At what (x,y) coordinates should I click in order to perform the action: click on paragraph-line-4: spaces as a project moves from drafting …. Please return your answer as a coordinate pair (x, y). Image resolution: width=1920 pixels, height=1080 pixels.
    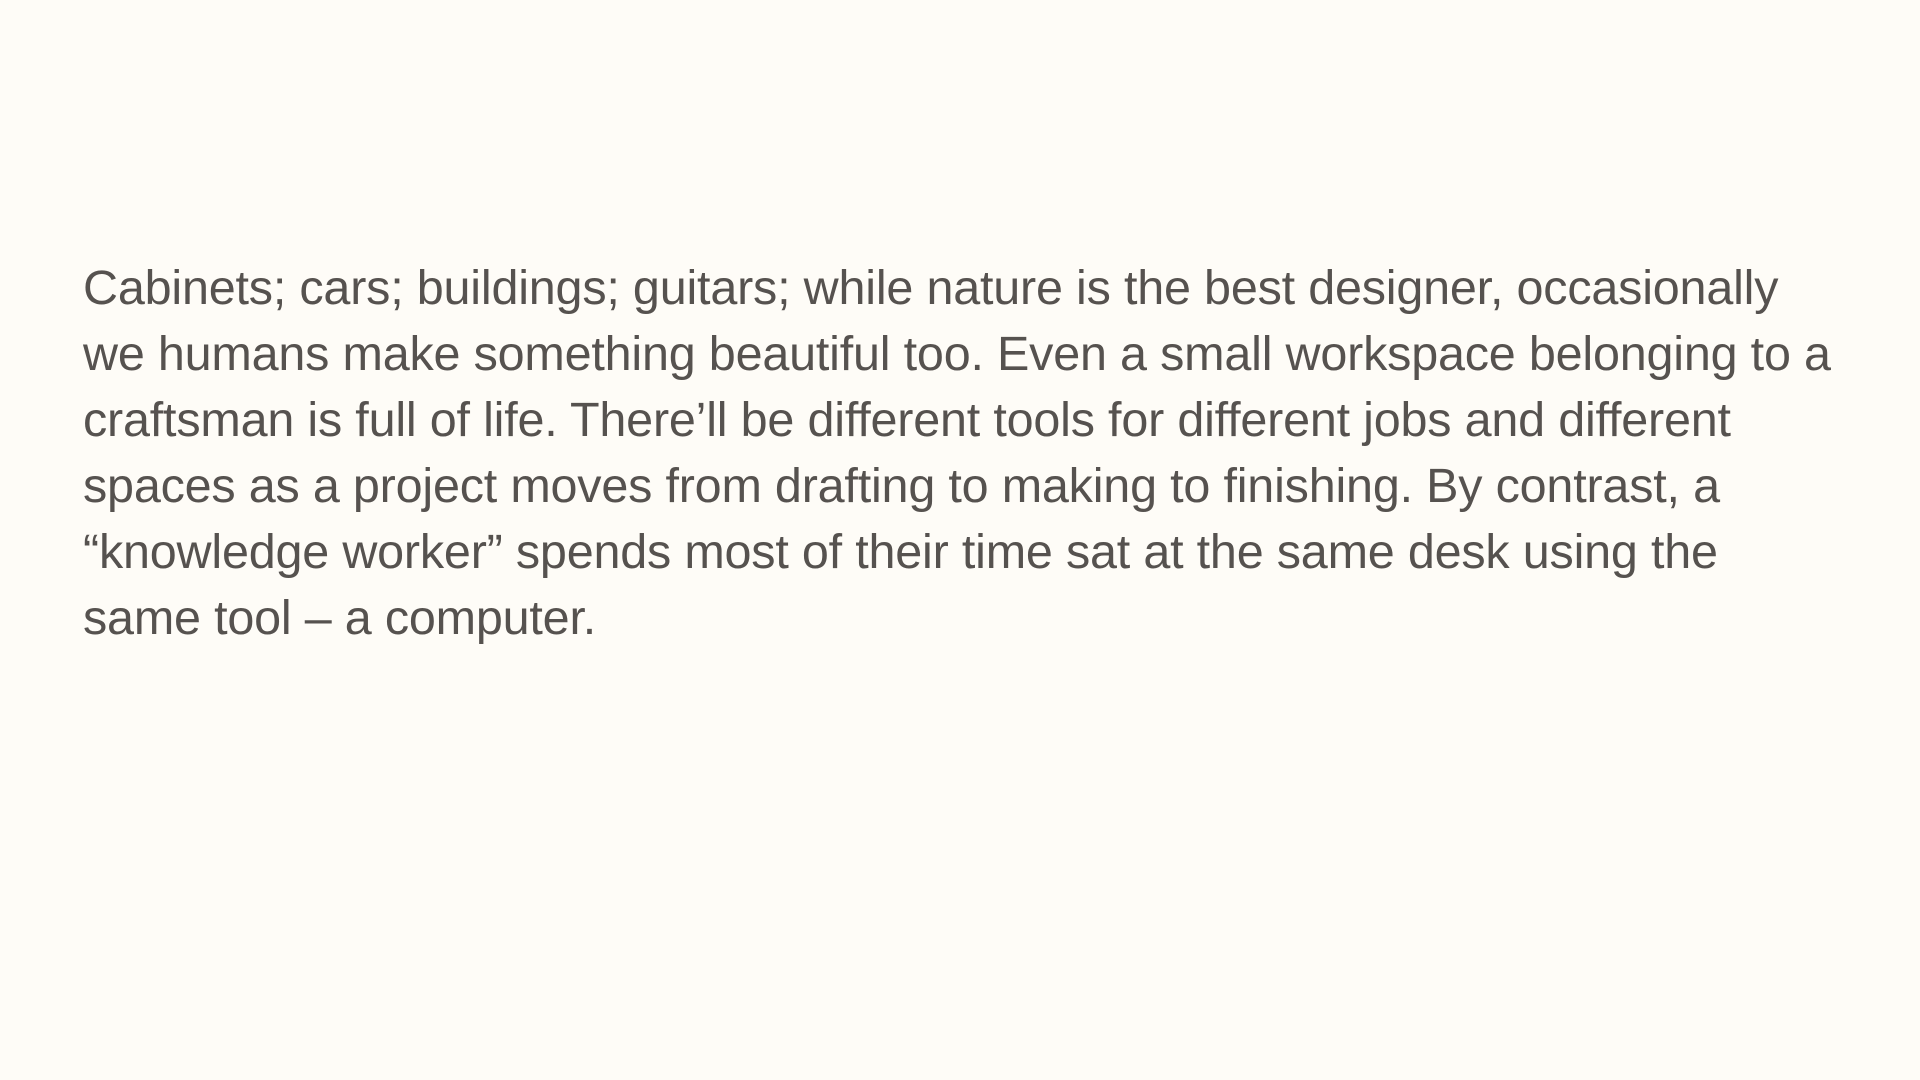
    Looking at the image, I should click on (901, 486).